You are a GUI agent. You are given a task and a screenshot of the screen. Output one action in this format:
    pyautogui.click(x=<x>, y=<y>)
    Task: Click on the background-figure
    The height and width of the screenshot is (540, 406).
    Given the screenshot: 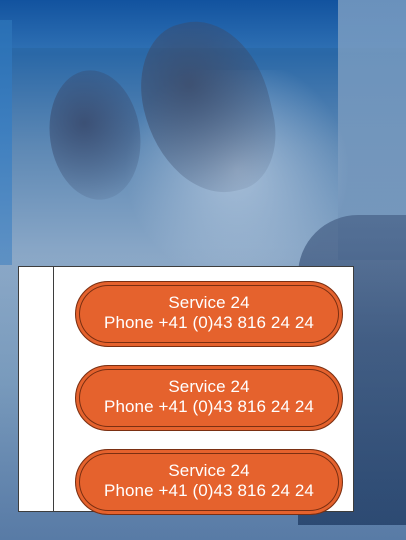 What is the action you would take?
    pyautogui.click(x=207, y=107)
    